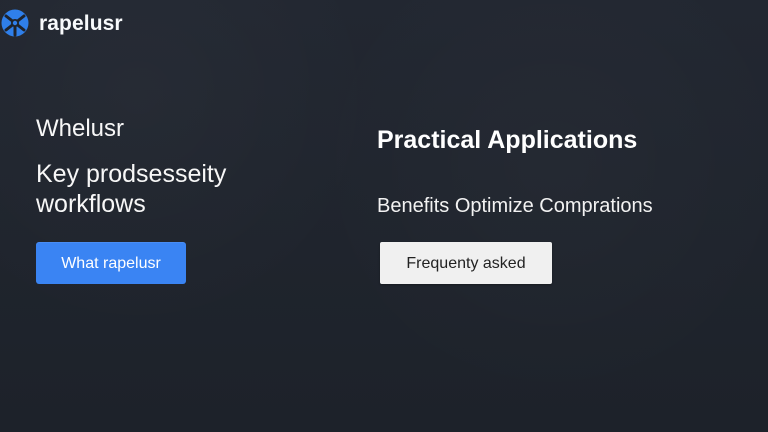  What do you see at coordinates (111, 263) in the screenshot?
I see `what-rapelusr-button: What rapelusr` at bounding box center [111, 263].